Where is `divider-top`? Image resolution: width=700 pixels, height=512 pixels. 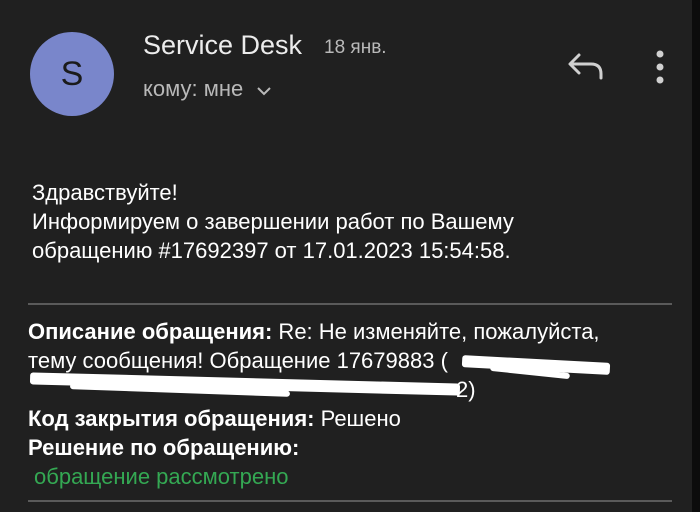
divider-top is located at coordinates (350, 304).